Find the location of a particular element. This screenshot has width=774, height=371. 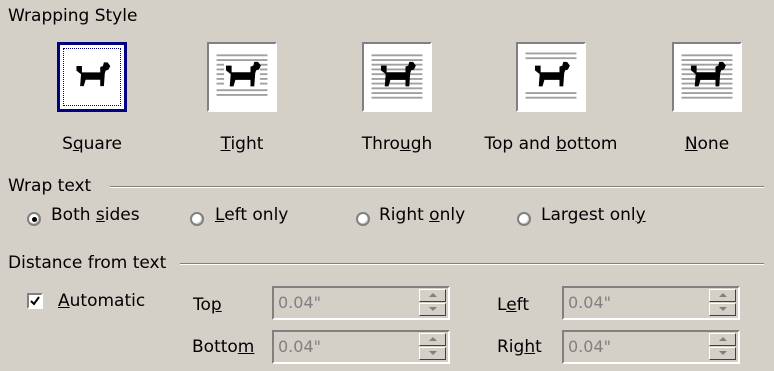

radio-largest-only is located at coordinates (524, 219).